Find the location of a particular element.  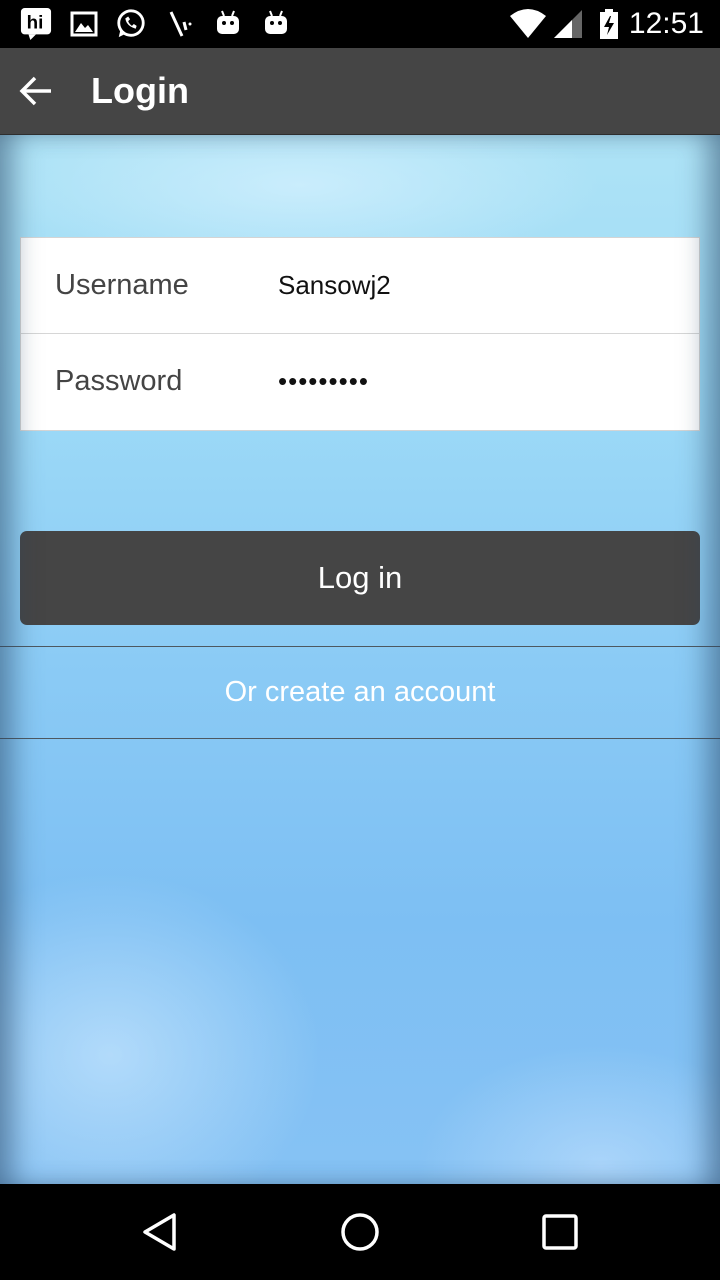

arrow-left-icon is located at coordinates (35, 91).